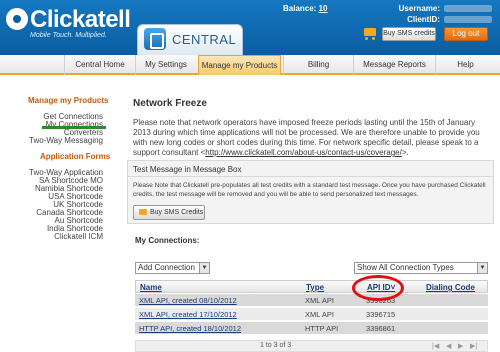 The image size is (500, 352). I want to click on sidebar-item-two-way-messaging: Two-Way Messaging, so click(66, 140).